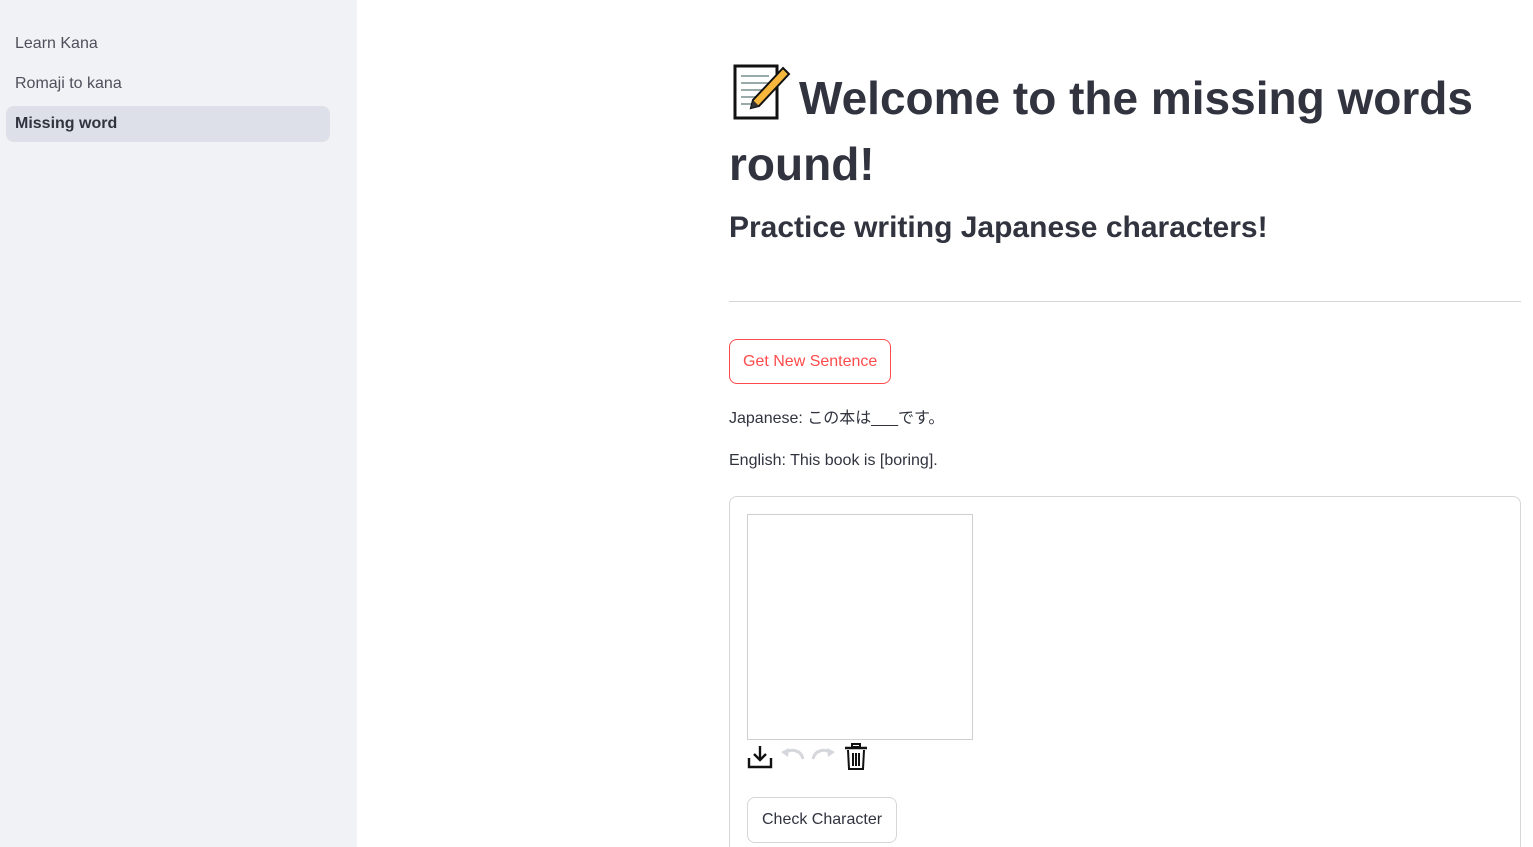  Describe the element at coordinates (1125, 301) in the screenshot. I see `divider` at that location.